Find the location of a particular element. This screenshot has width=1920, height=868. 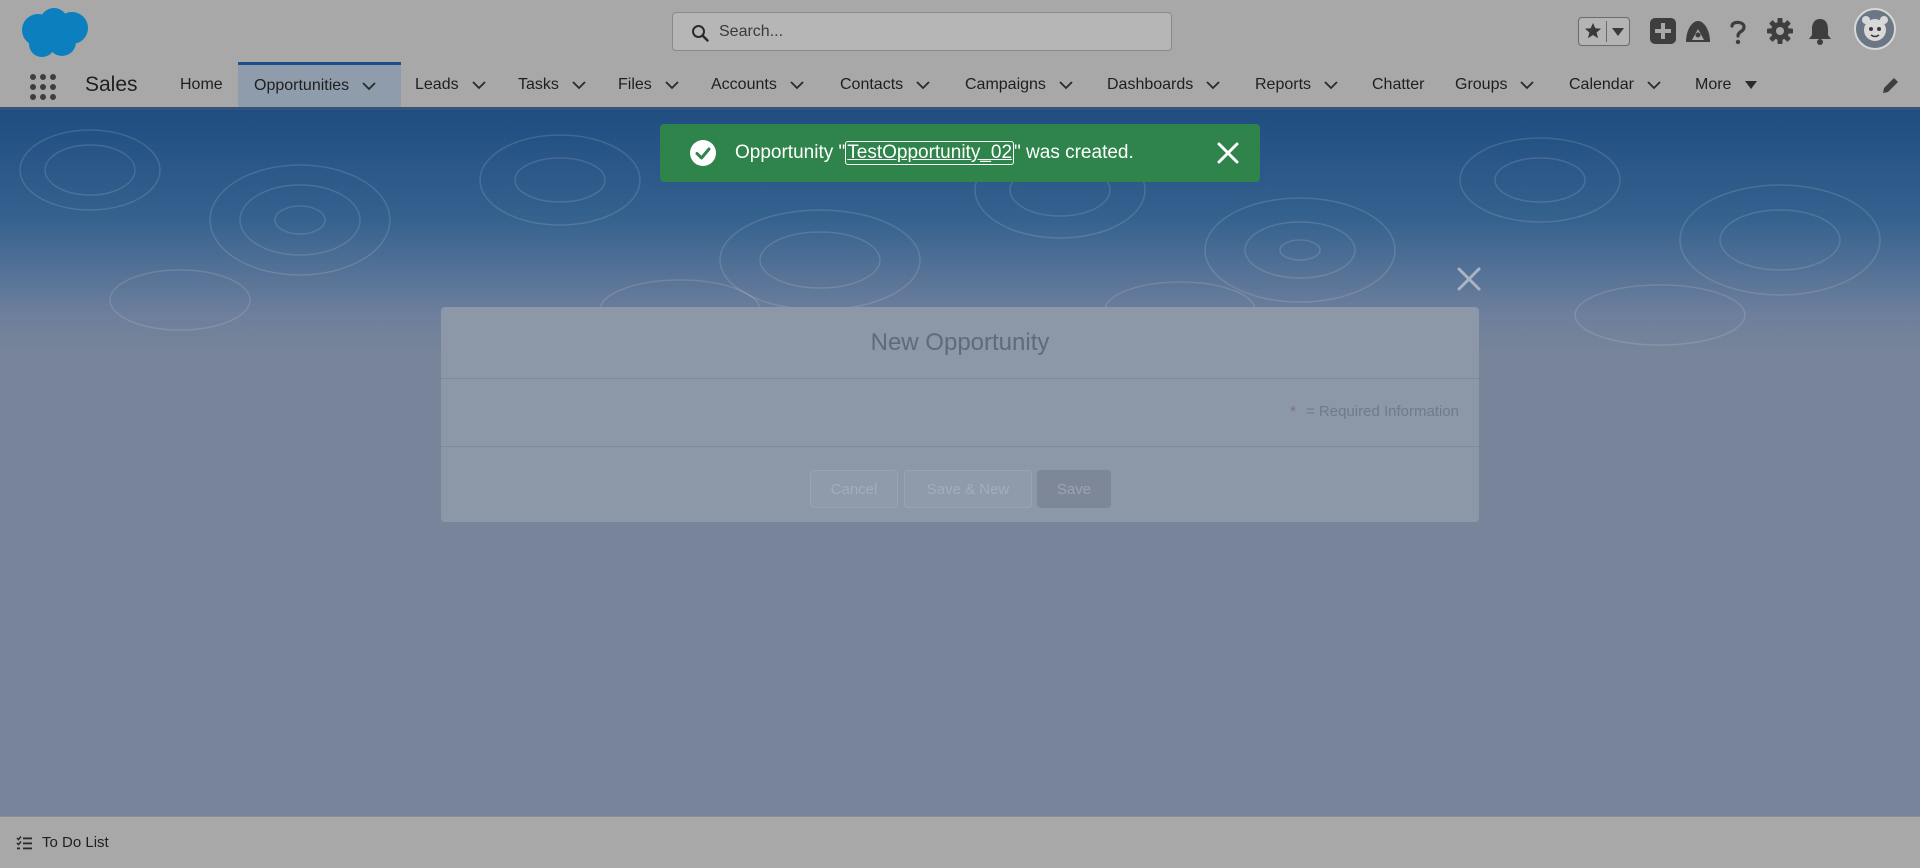

nav-item-tasks: Tasks is located at coordinates (552, 84).